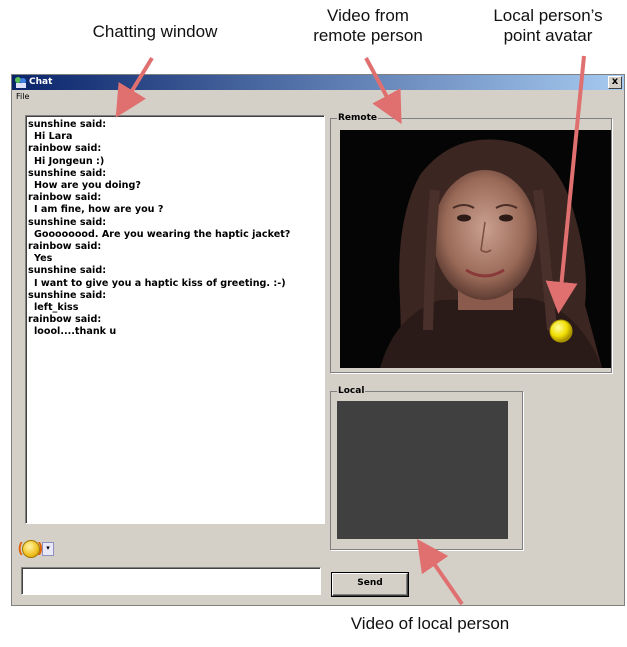  I want to click on chat-message: Hi Lara, so click(53, 137).